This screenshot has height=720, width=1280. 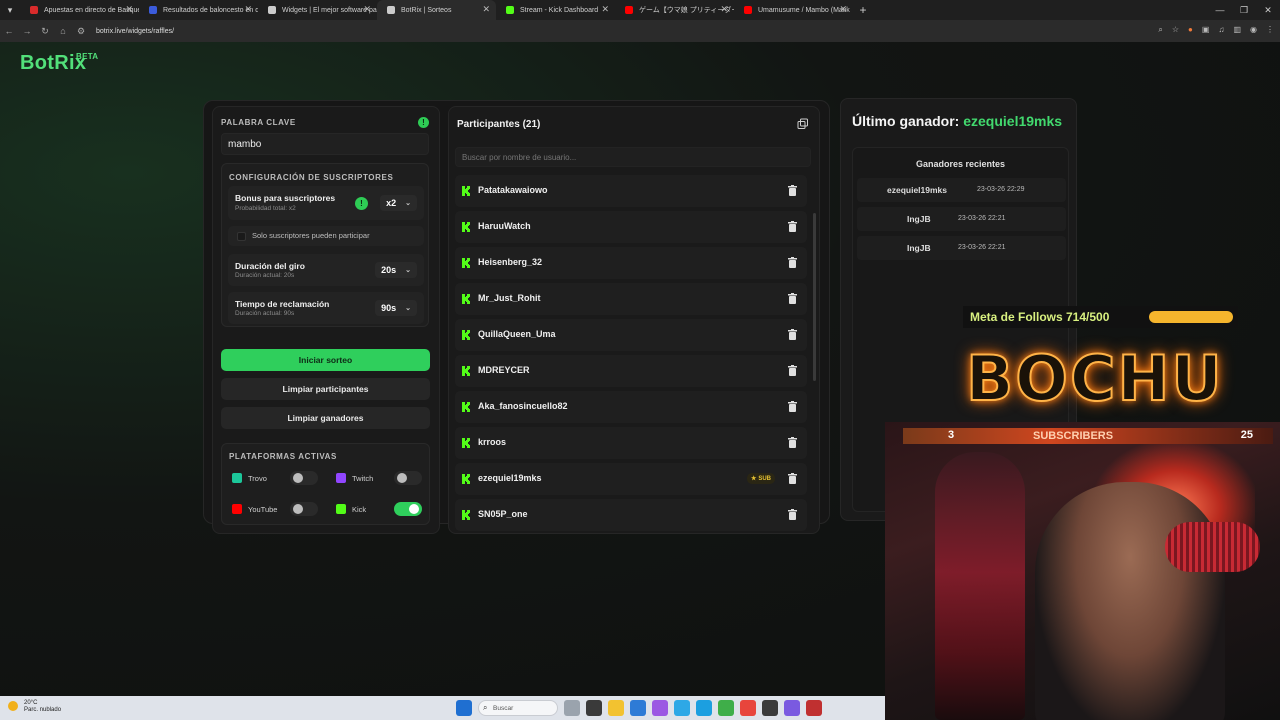 What do you see at coordinates (572, 708) in the screenshot?
I see `widgets-icon` at bounding box center [572, 708].